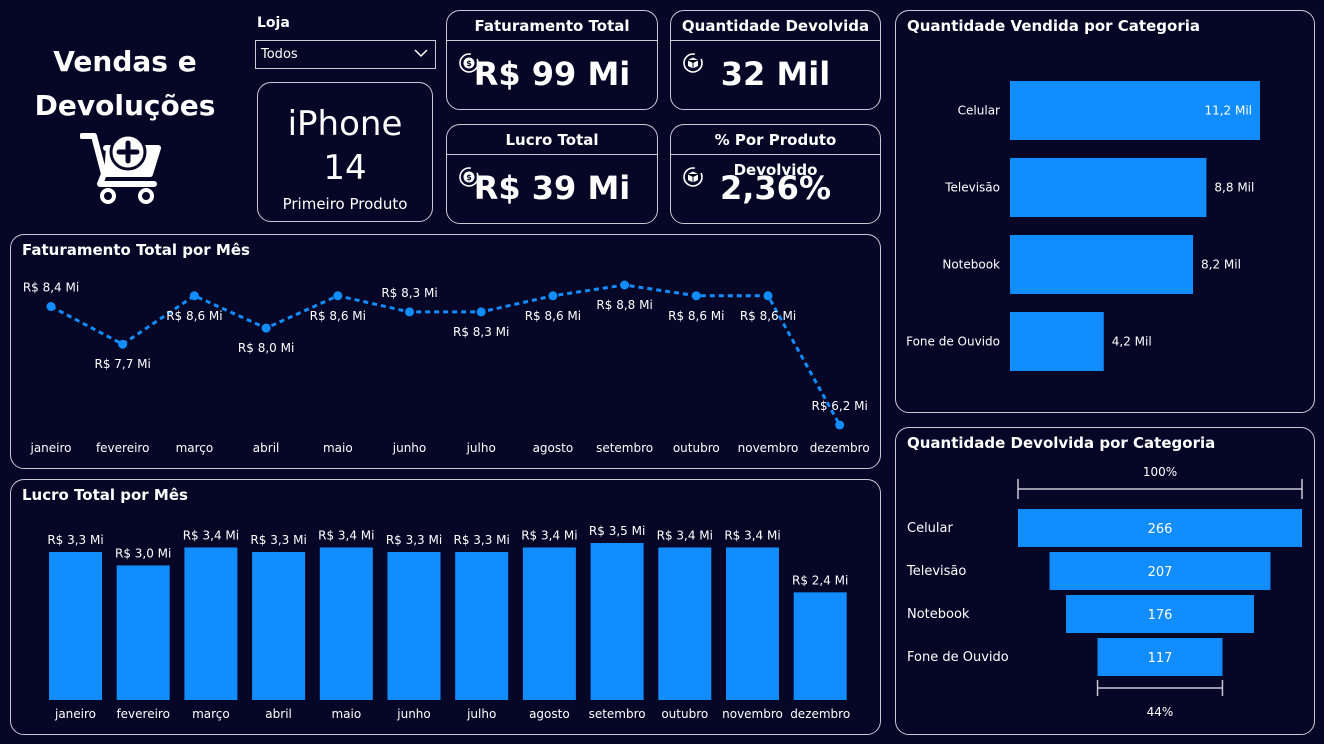 The image size is (1324, 744). What do you see at coordinates (972, 188) in the screenshot?
I see `y-tick-label: Televisão` at bounding box center [972, 188].